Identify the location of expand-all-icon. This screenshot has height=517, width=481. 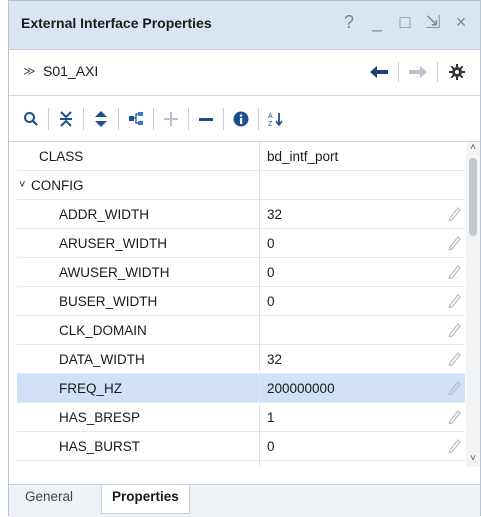
(101, 118).